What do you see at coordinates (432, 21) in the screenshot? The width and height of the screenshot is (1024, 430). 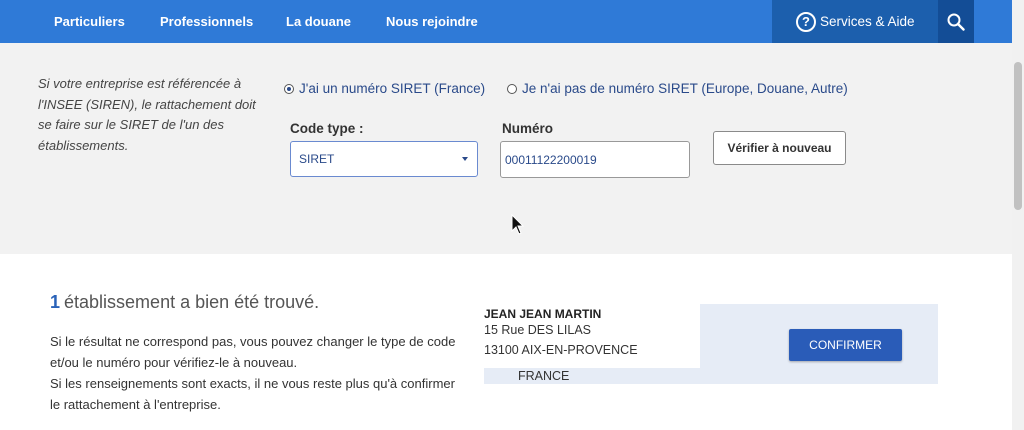 I see `nav-nous-rejoindre: Nous rejoindre` at bounding box center [432, 21].